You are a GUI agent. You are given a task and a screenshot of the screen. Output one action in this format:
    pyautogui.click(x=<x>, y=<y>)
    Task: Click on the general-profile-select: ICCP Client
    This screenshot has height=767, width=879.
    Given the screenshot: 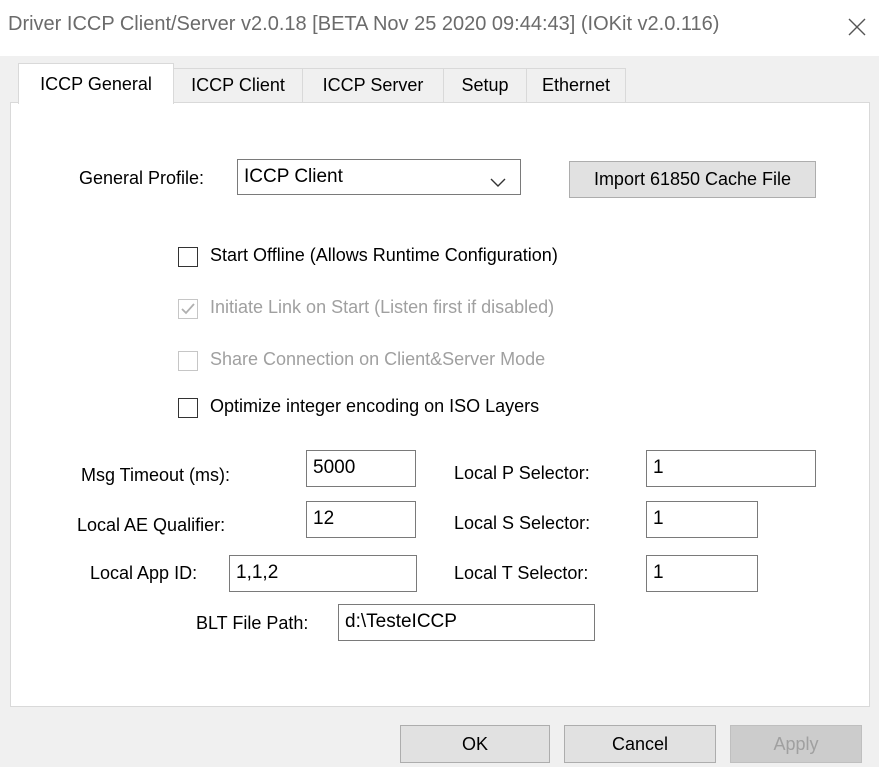 What is the action you would take?
    pyautogui.click(x=379, y=177)
    